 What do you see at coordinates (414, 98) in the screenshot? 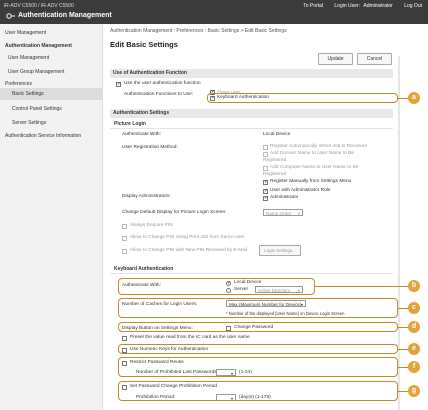
I see `callout-a: a` at bounding box center [414, 98].